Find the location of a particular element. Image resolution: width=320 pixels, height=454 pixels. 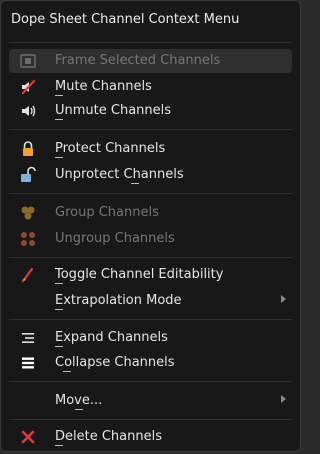

menu-item-label: Ungroup Channels is located at coordinates (115, 238).